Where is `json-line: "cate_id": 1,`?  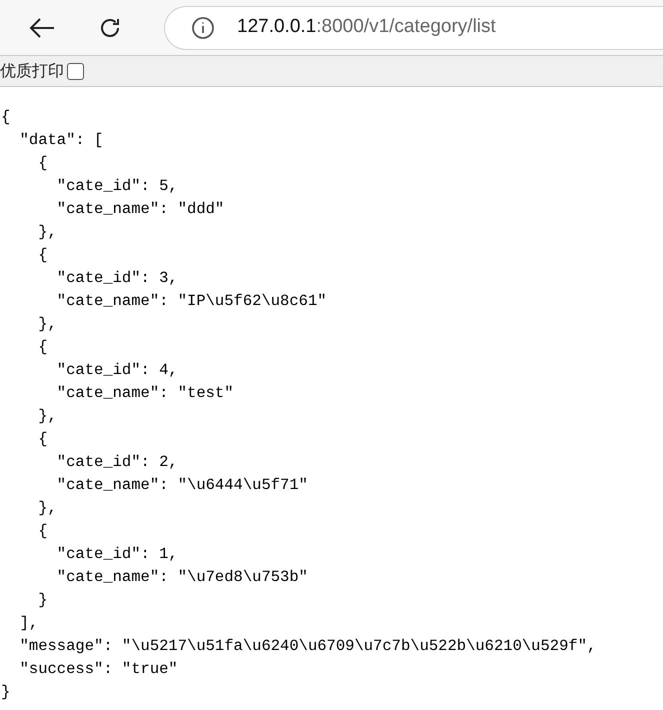 json-line: "cate_id": 1, is located at coordinates (117, 554).